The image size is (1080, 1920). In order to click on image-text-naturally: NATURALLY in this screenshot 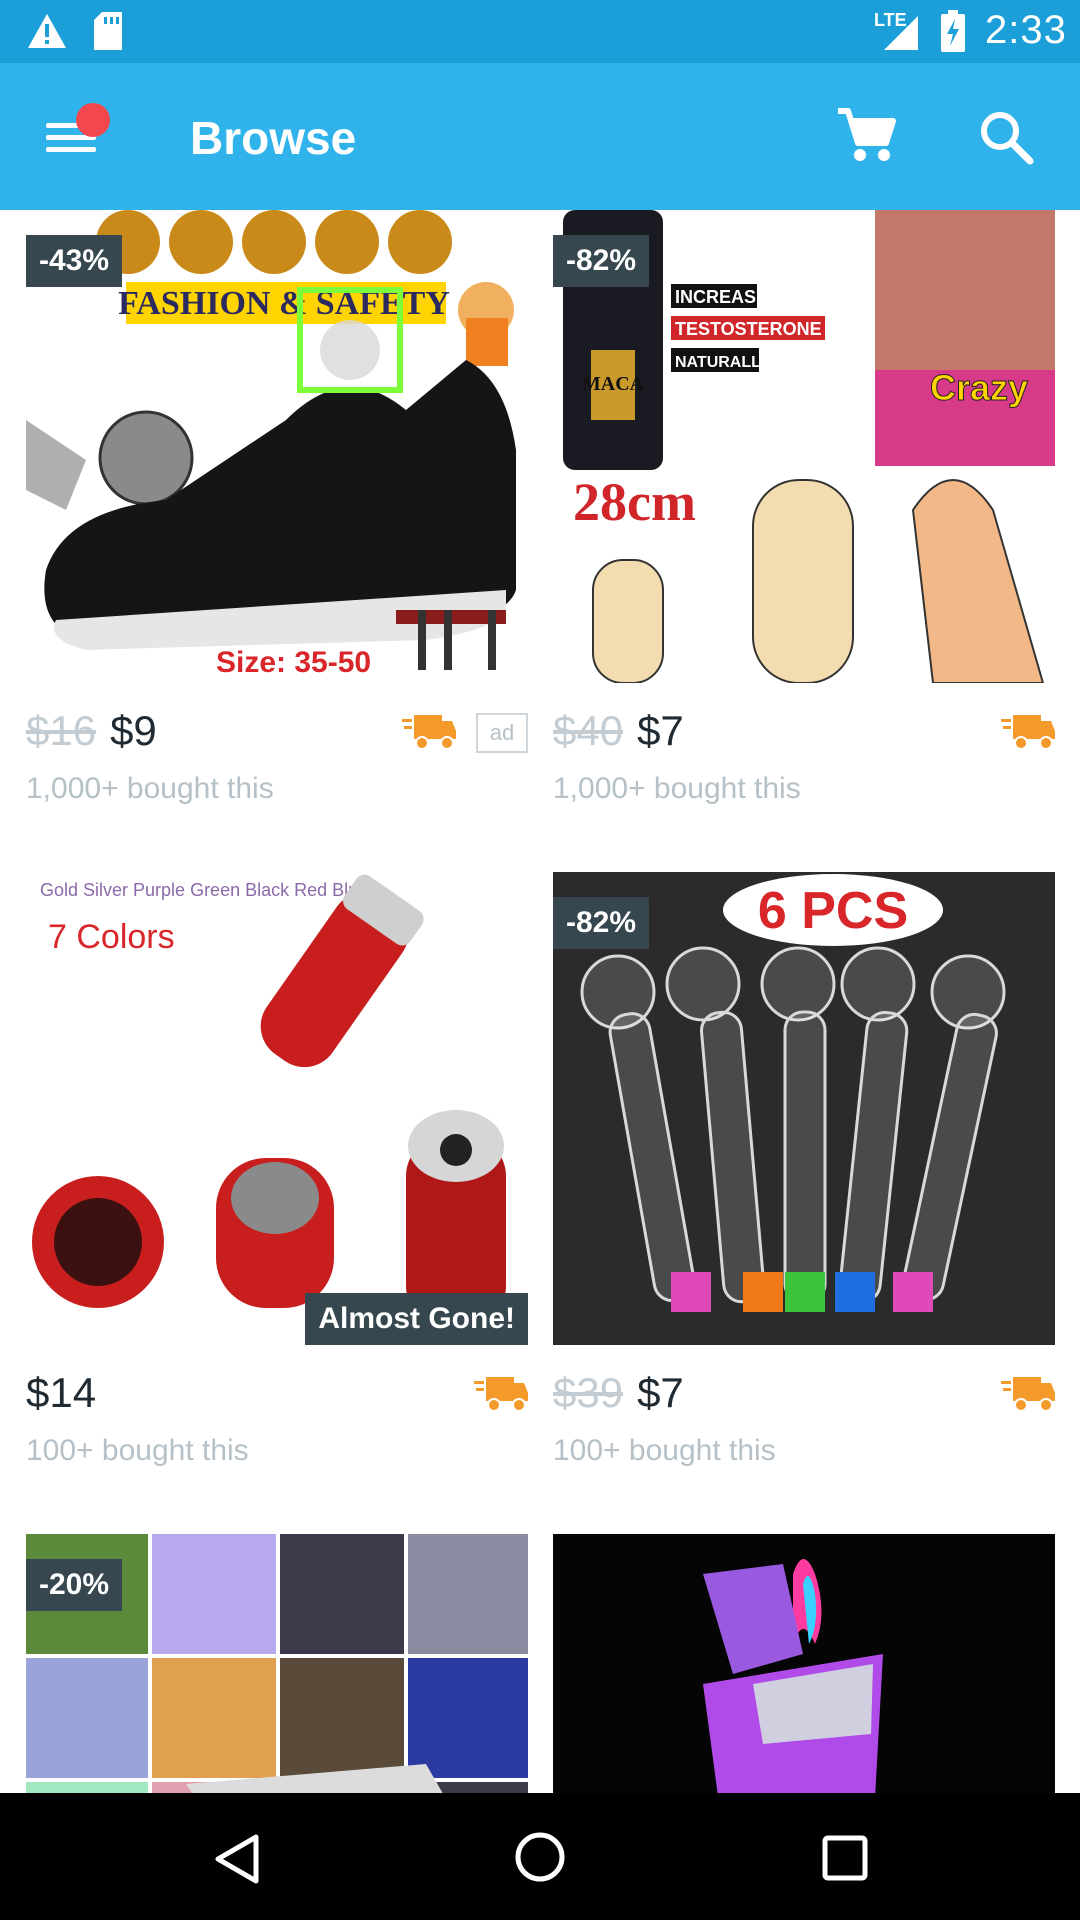, I will do `click(722, 362)`.